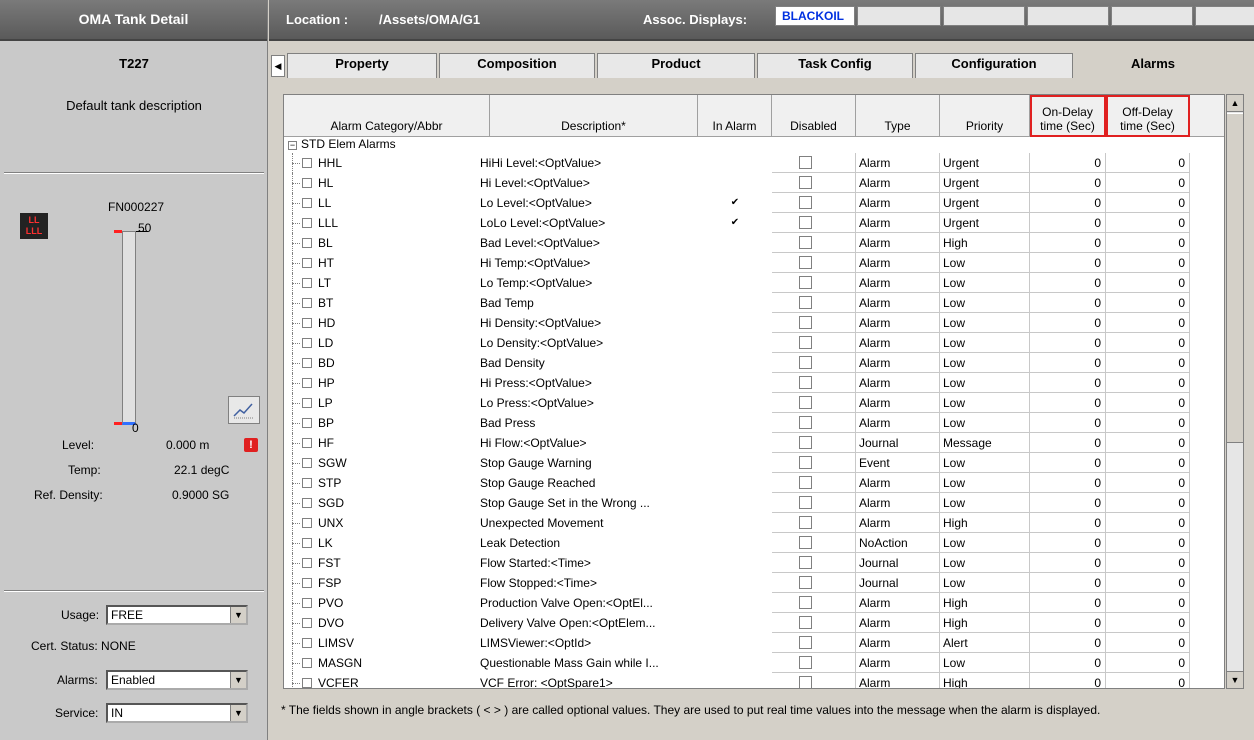 The width and height of the screenshot is (1254, 740). Describe the element at coordinates (754, 363) in the screenshot. I see `table-row: BD Bad Density Alarm Low 0 0` at that location.